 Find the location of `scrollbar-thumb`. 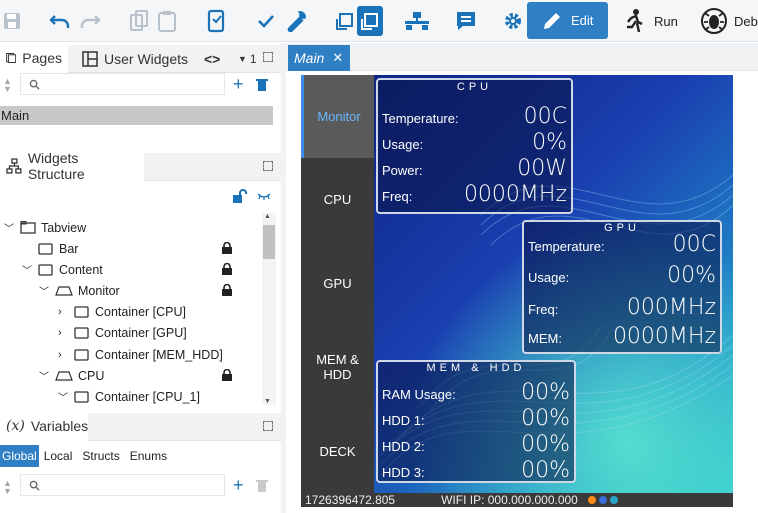

scrollbar-thumb is located at coordinates (269, 242).